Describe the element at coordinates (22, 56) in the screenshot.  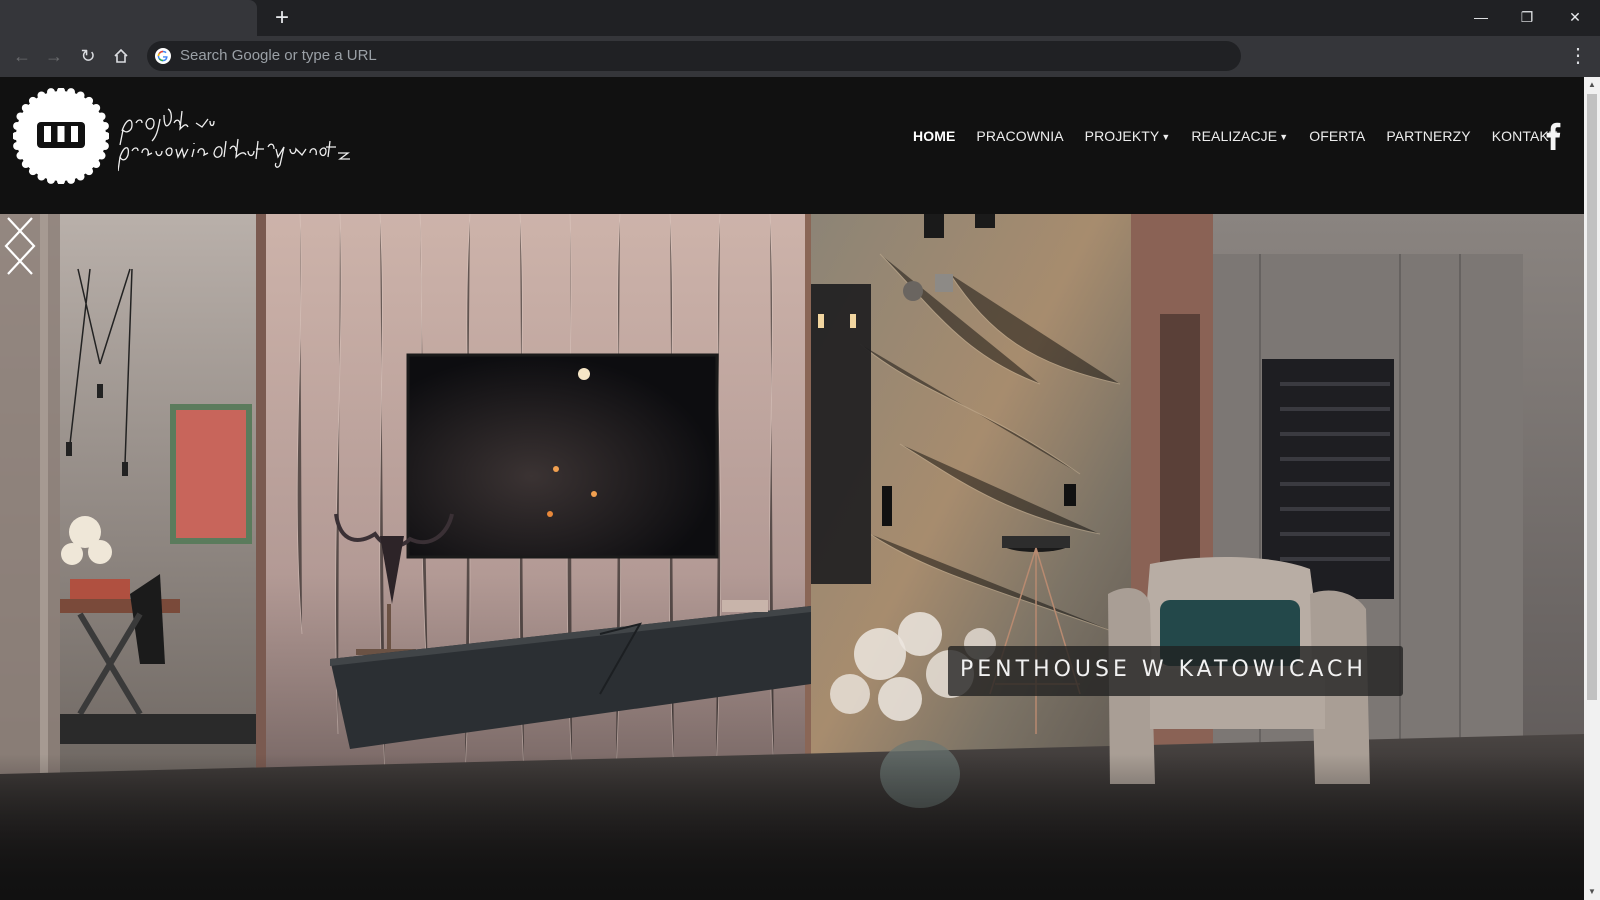
I see `back-arrow-icon: ←` at that location.